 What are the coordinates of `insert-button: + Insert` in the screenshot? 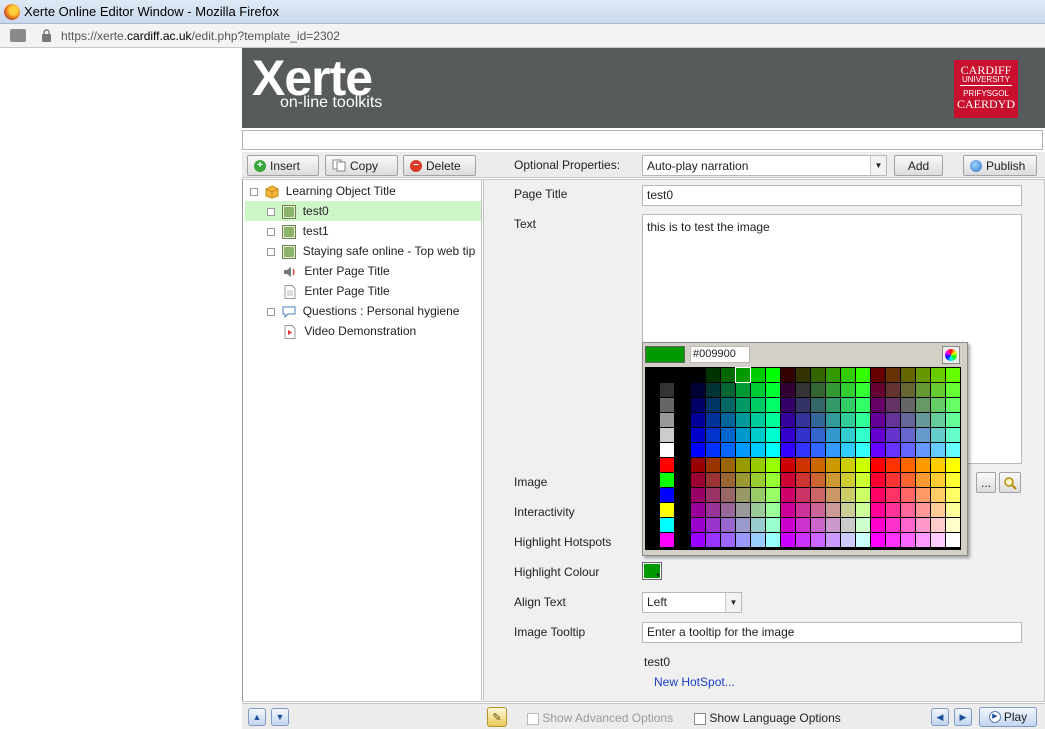 It's located at (283, 165).